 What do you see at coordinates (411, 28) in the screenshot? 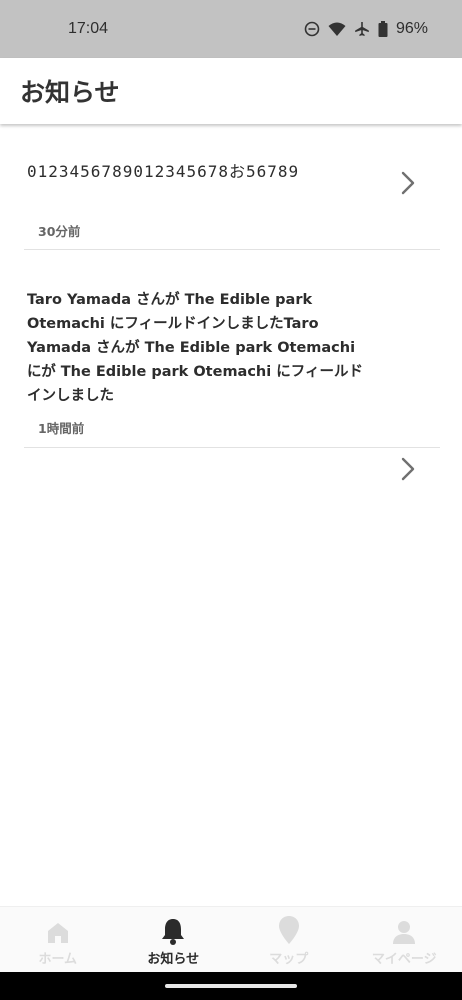
I see `battery-percent: 96%` at bounding box center [411, 28].